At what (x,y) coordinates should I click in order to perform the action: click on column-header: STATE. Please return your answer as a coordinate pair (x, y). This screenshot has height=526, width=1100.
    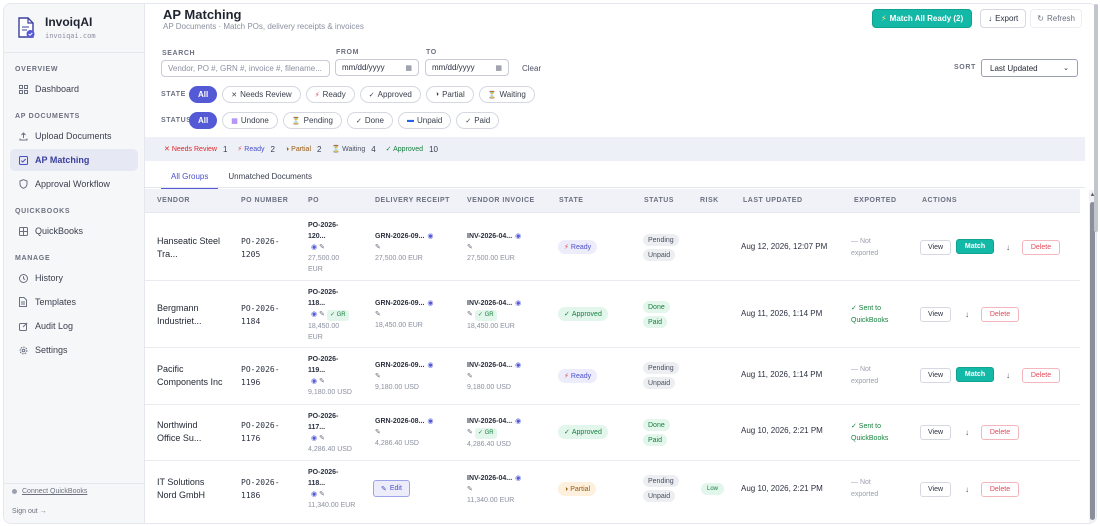
    Looking at the image, I should click on (571, 200).